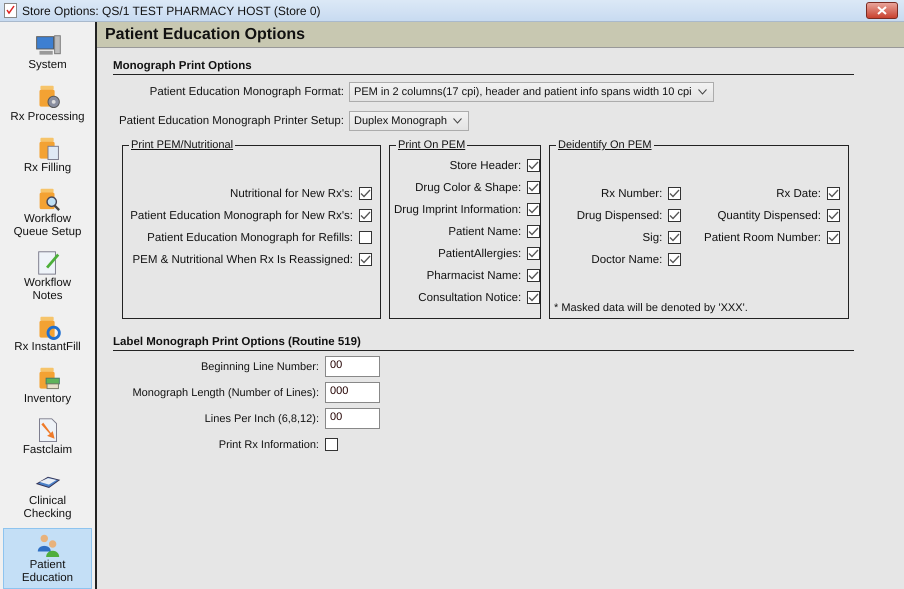 Image resolution: width=904 pixels, height=589 pixels. What do you see at coordinates (47, 103) in the screenshot?
I see `sidebar-item: Rx Processing` at bounding box center [47, 103].